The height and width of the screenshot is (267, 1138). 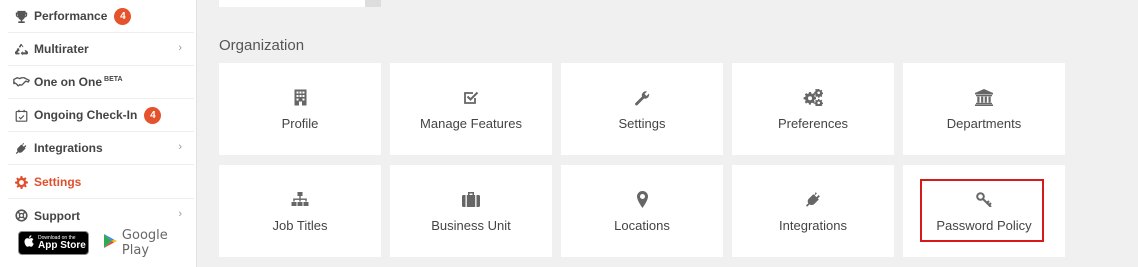 I want to click on previous-card-edge, so click(x=300, y=3).